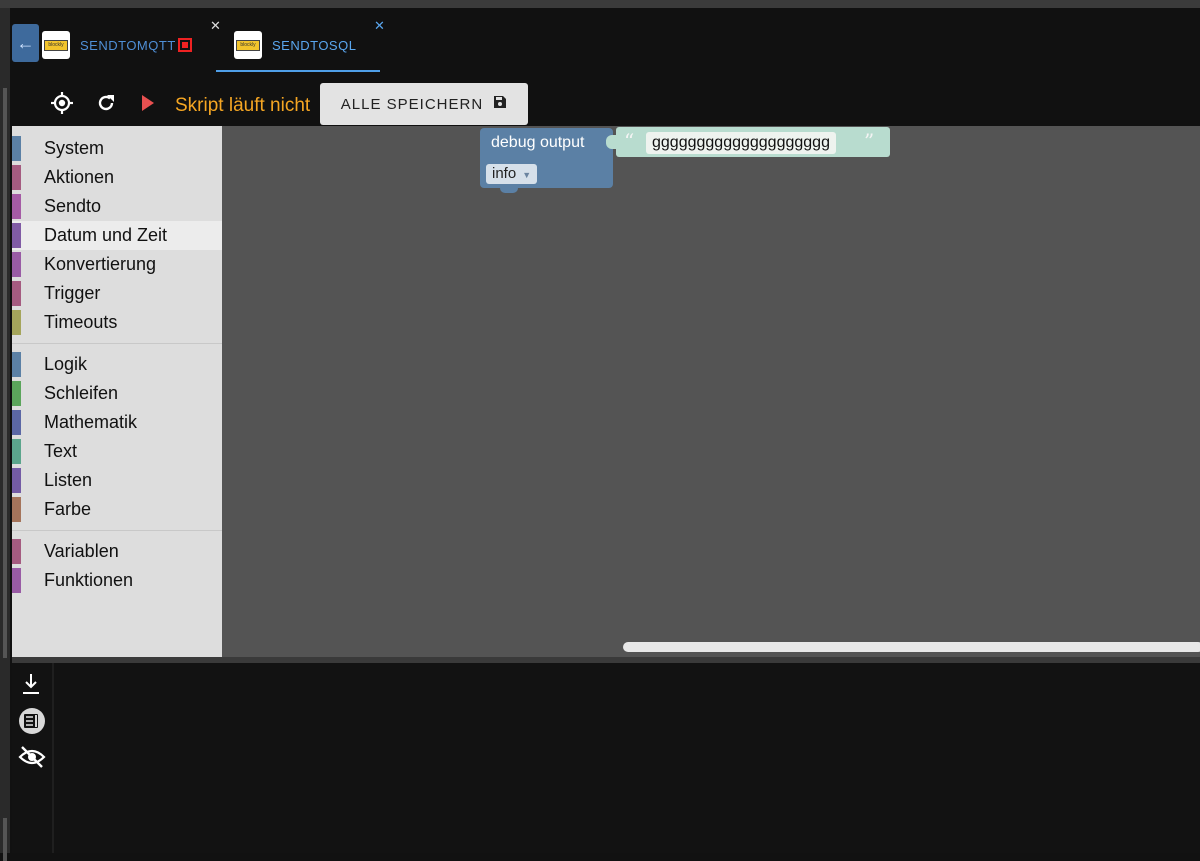 Image resolution: width=1200 pixels, height=861 pixels. Describe the element at coordinates (527, 175) in the screenshot. I see `caret-down-icon: ▼` at that location.